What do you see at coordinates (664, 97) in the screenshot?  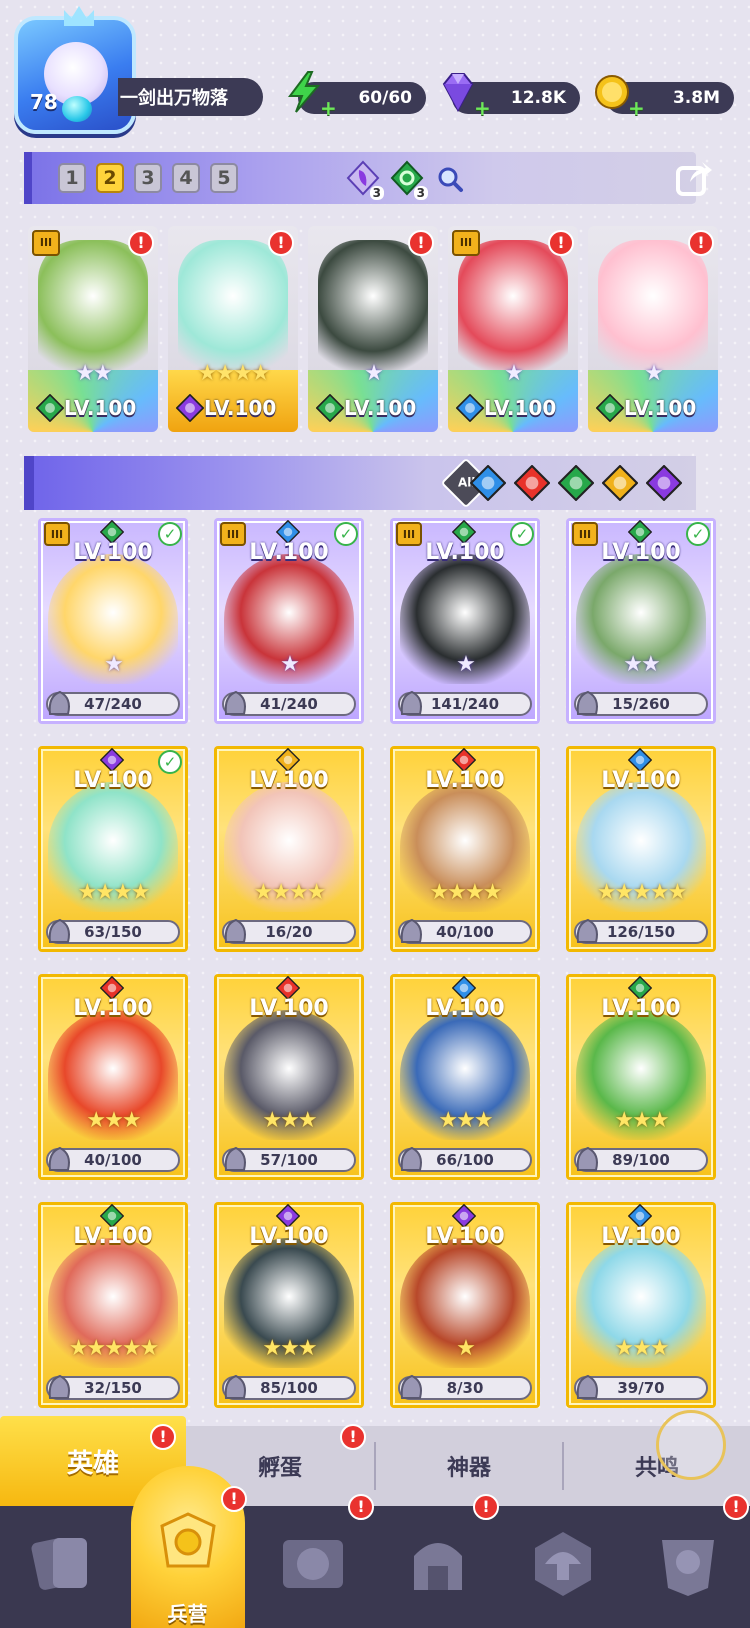 I see `coin-resource: + 3.8M` at bounding box center [664, 97].